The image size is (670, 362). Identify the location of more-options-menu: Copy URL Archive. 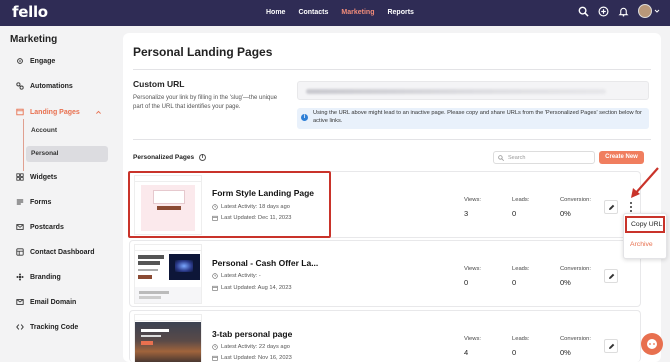
(645, 236).